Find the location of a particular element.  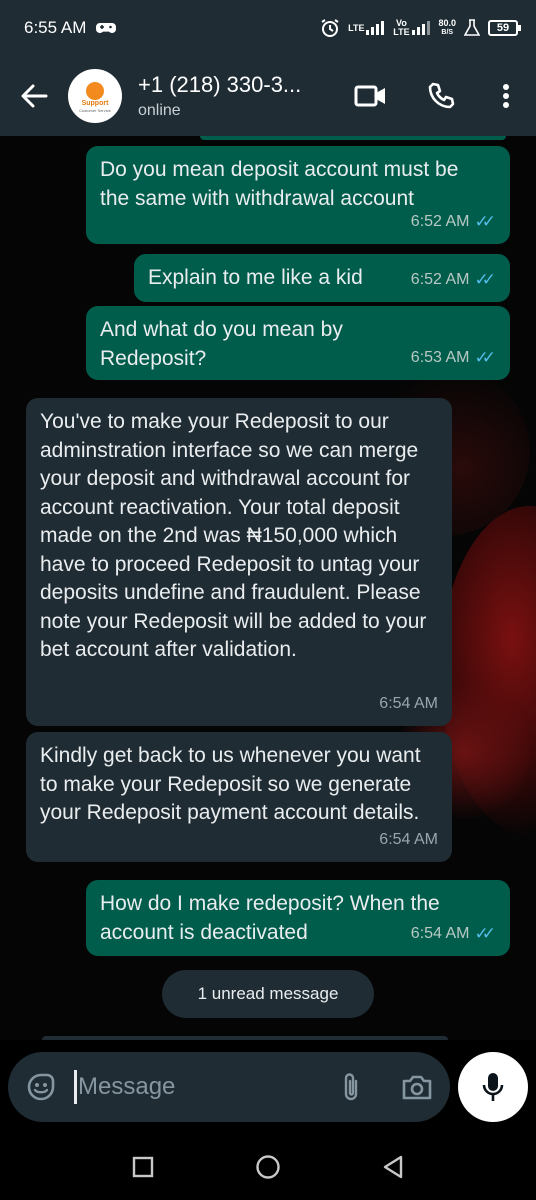

avatar-logo-subtext: Customer Service is located at coordinates (95, 110).